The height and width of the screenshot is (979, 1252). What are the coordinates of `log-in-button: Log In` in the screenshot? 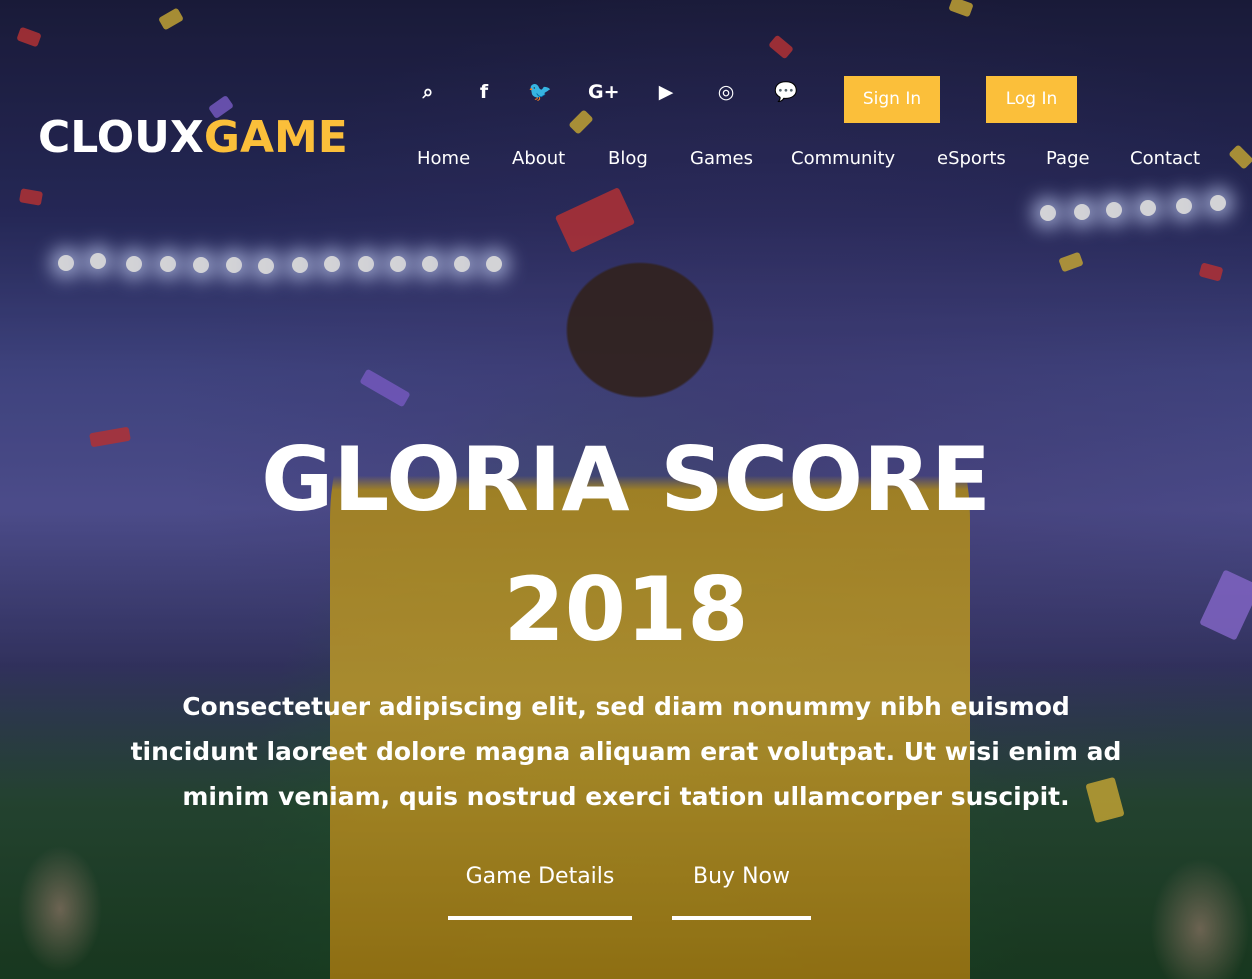 It's located at (1031, 99).